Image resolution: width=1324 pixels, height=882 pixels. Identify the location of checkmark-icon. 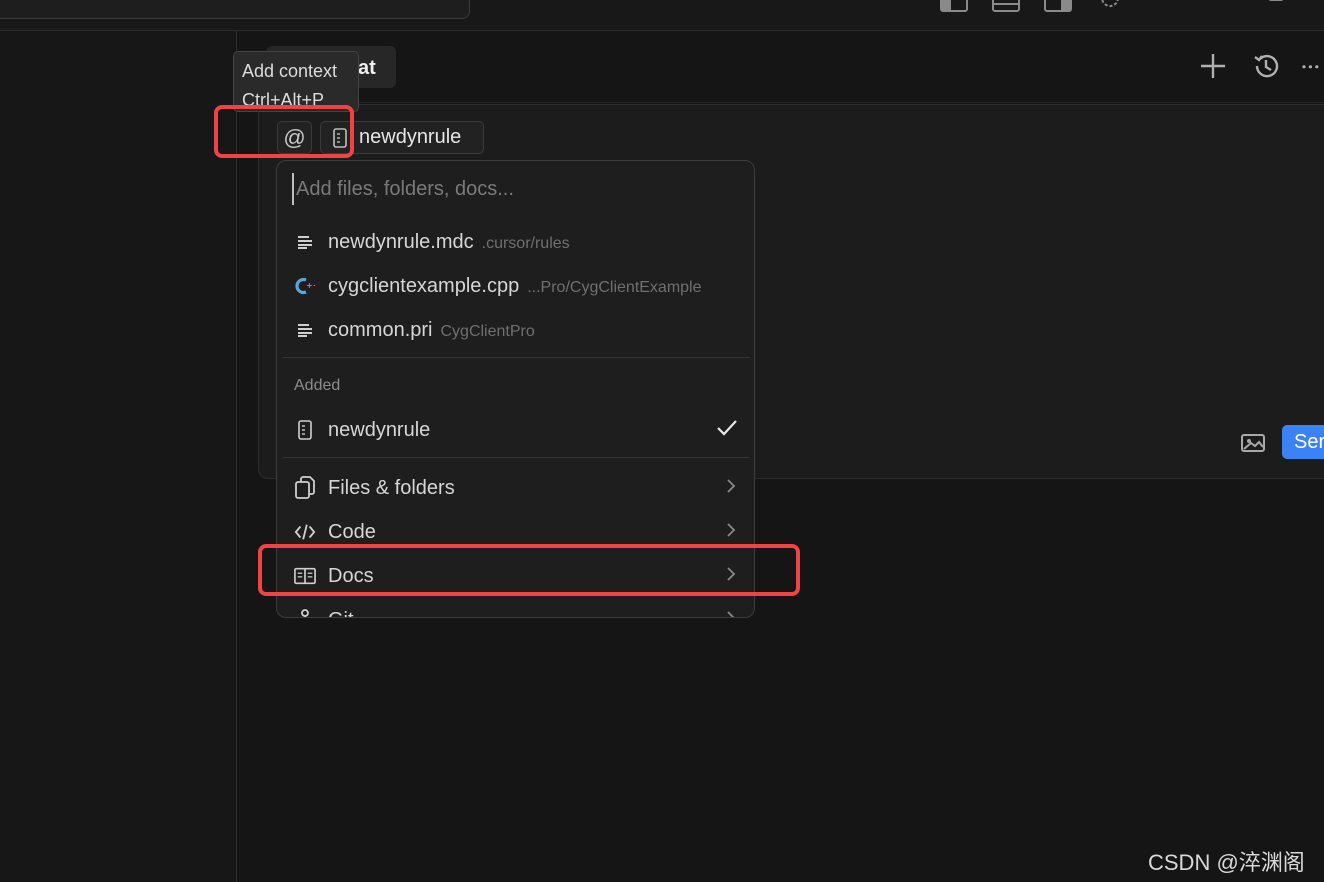
(727, 430).